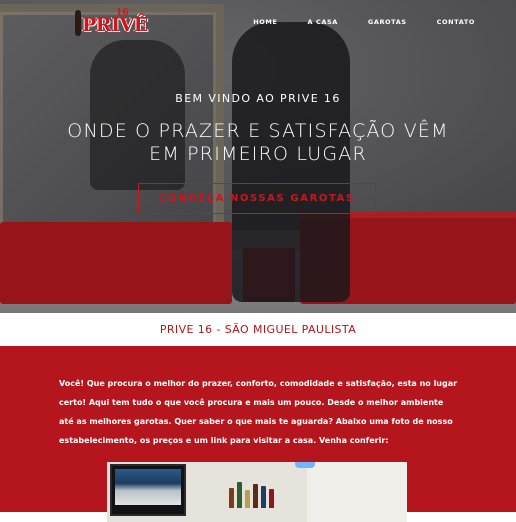 The image size is (516, 522). I want to click on band-title: PRIVE 16 - SÃO MIGUEL PAULISTA, so click(258, 329).